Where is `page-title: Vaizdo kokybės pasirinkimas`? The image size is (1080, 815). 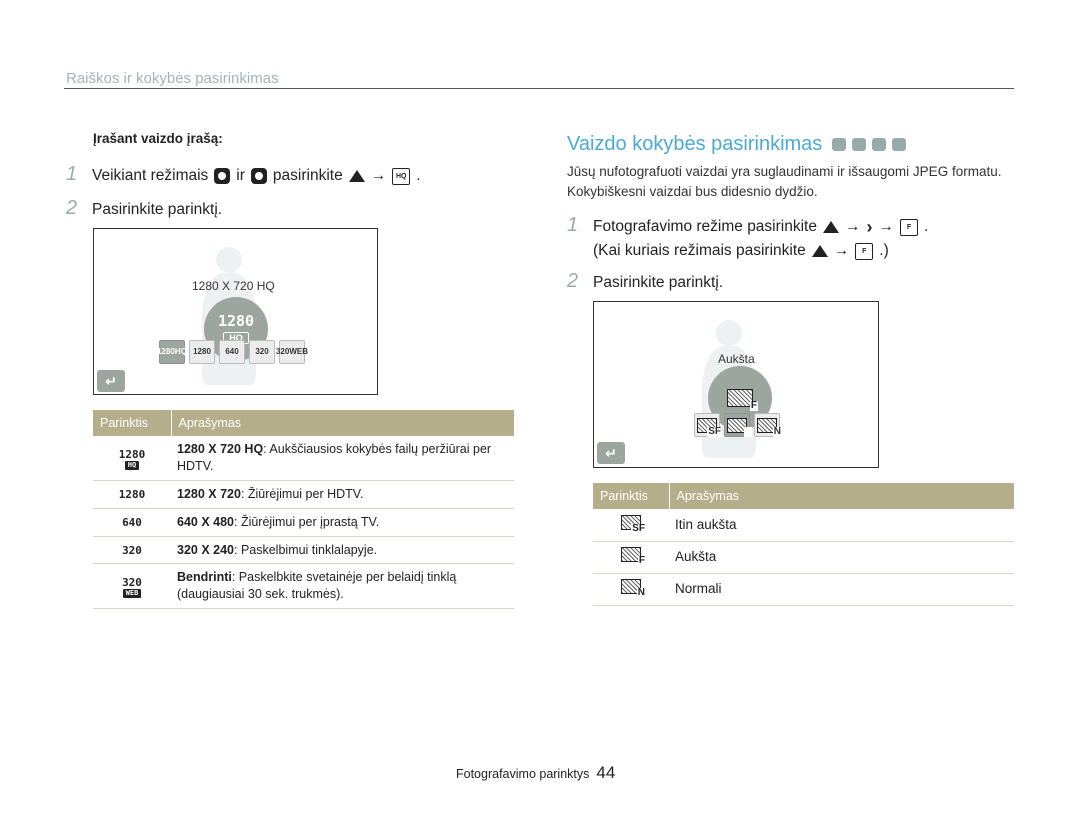 page-title: Vaizdo kokybės pasirinkimas is located at coordinates (737, 144).